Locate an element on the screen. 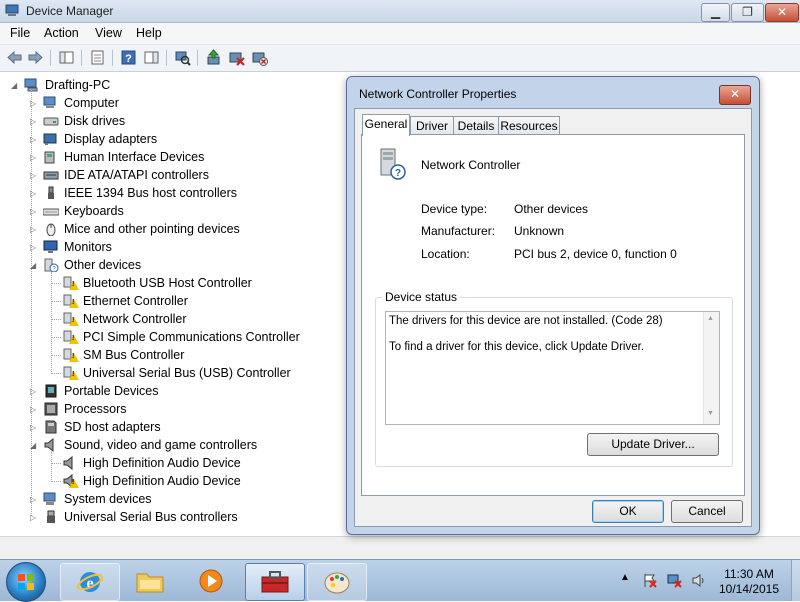 This screenshot has height=602, width=800. clock-time: 11:30 AM is located at coordinates (749, 574).